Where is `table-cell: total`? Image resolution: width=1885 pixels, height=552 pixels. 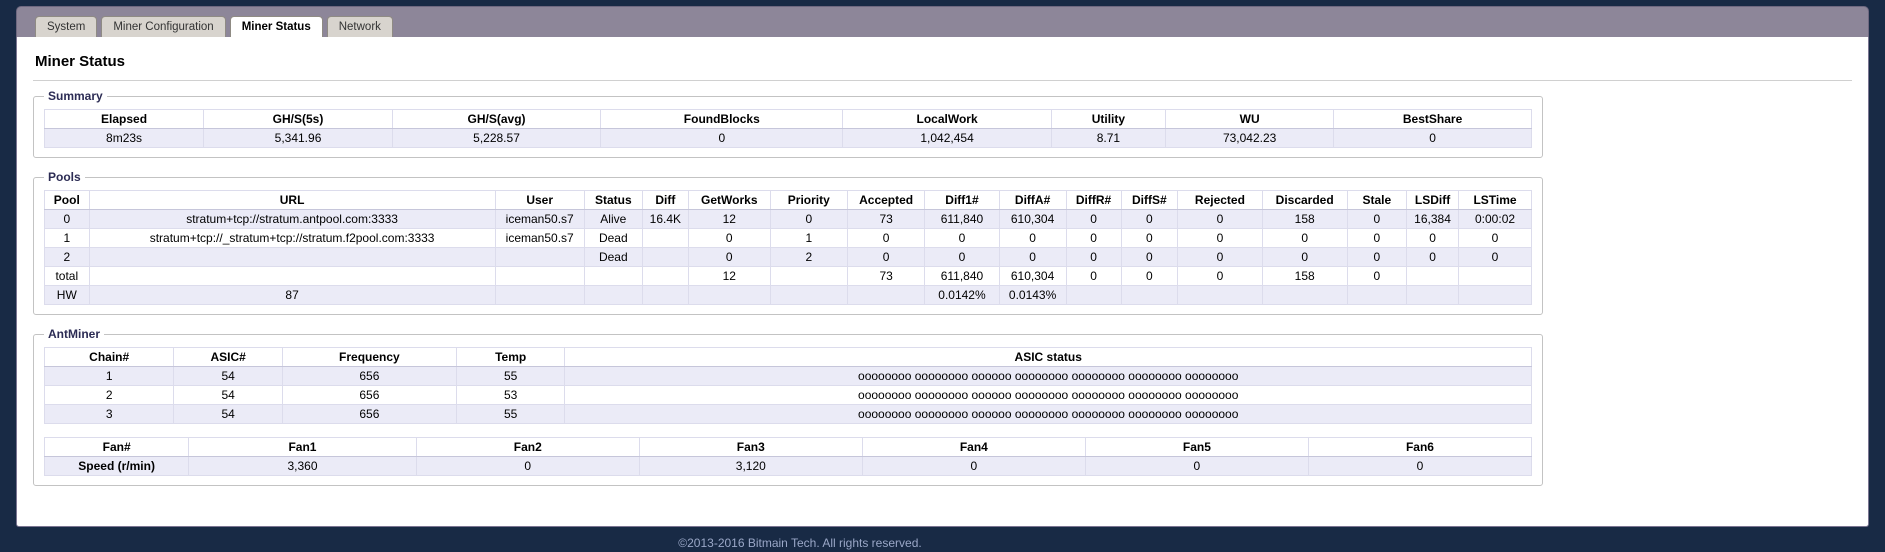 table-cell: total is located at coordinates (67, 276).